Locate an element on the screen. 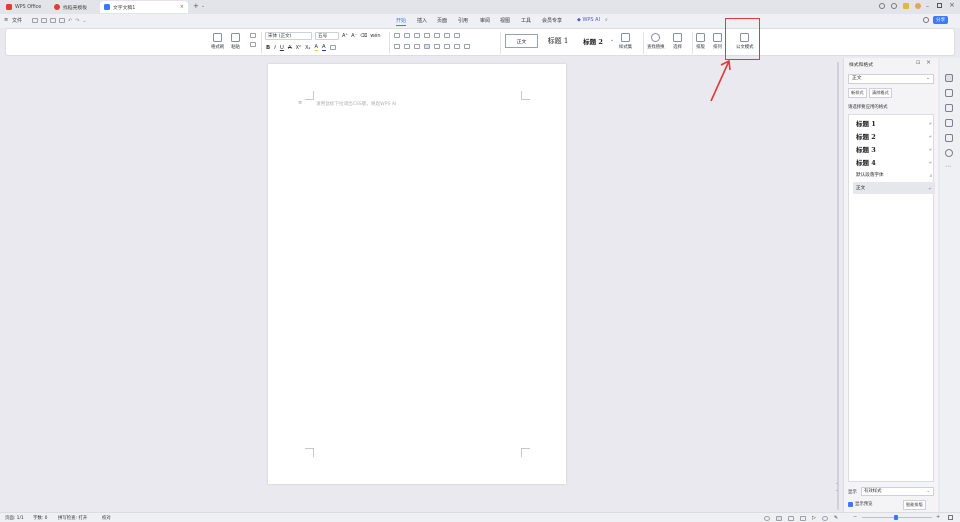 The height and width of the screenshot is (522, 960). align-justify-icon is located at coordinates (427, 46).